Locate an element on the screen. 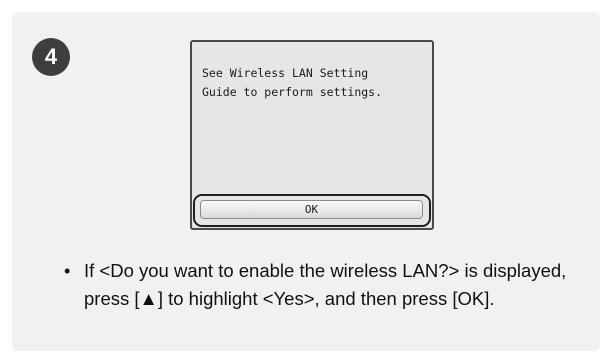 This screenshot has width=612, height=363. ok-button: OK is located at coordinates (311, 209).